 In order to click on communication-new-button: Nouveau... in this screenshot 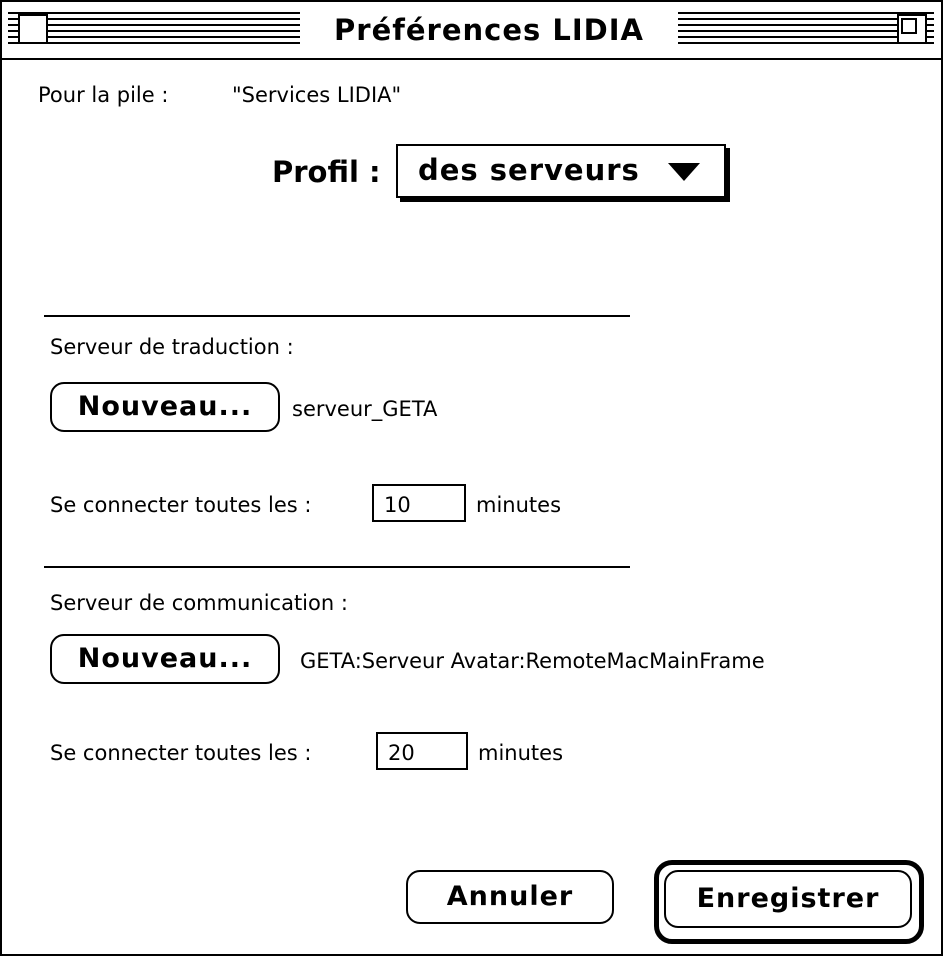, I will do `click(165, 659)`.